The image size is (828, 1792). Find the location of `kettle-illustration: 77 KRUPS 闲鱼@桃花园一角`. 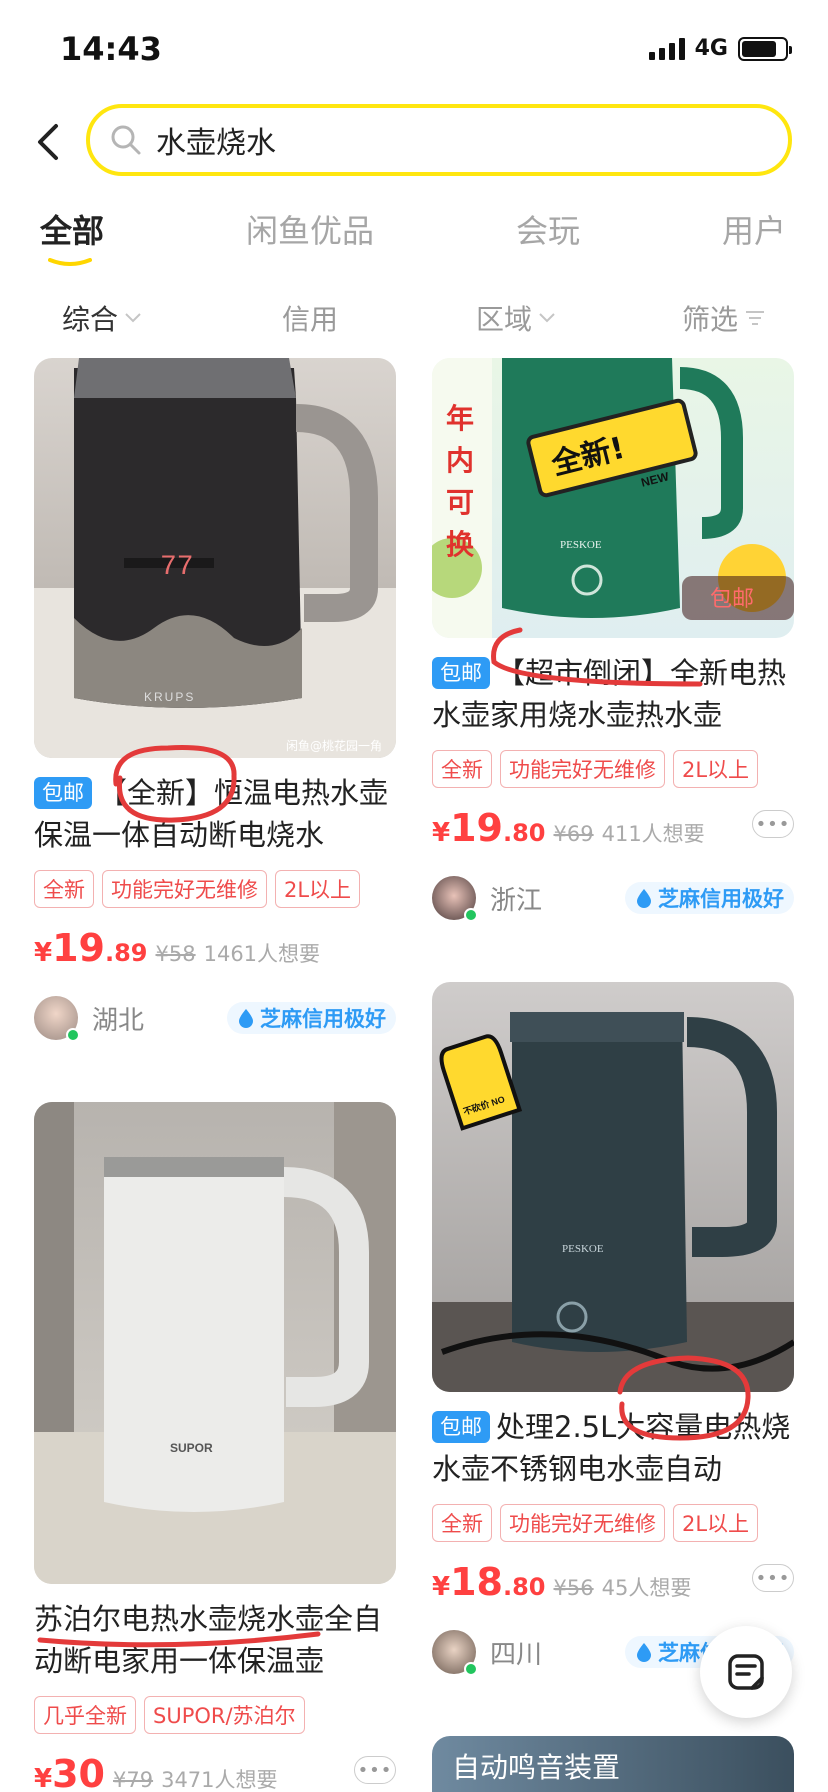

kettle-illustration: 77 KRUPS 闲鱼@桃花园一角 is located at coordinates (215, 558).